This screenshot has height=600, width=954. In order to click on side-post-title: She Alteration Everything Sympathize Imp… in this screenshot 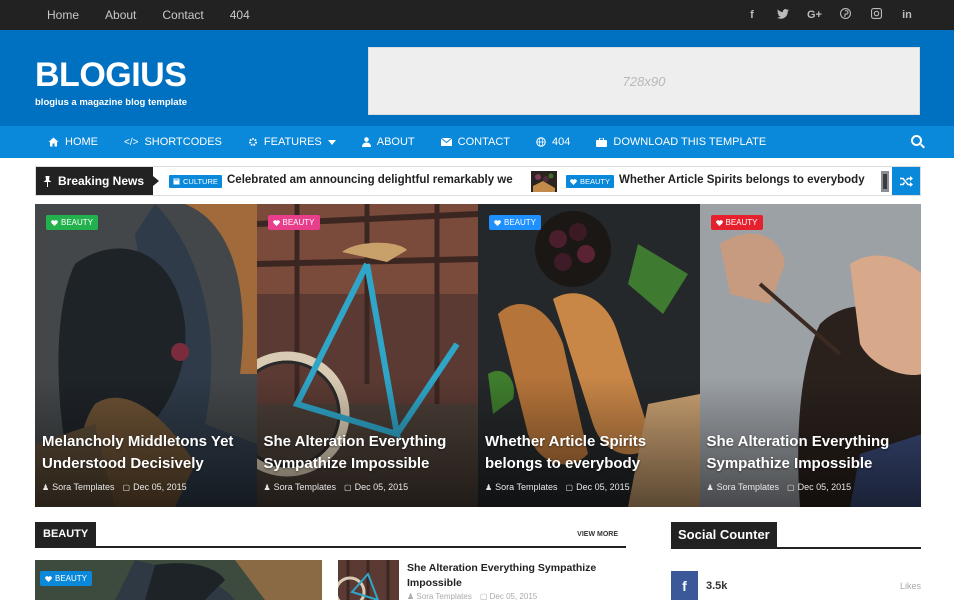, I will do `click(512, 576)`.